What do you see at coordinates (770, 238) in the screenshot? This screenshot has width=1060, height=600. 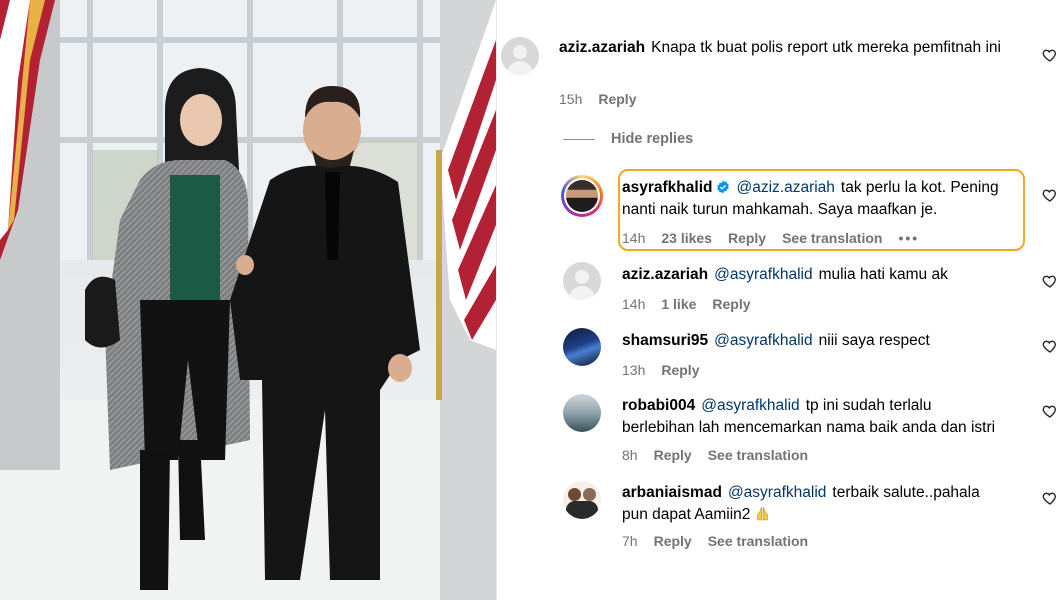 I see `reply-meta: 14h 23 likes Reply See translation •••` at bounding box center [770, 238].